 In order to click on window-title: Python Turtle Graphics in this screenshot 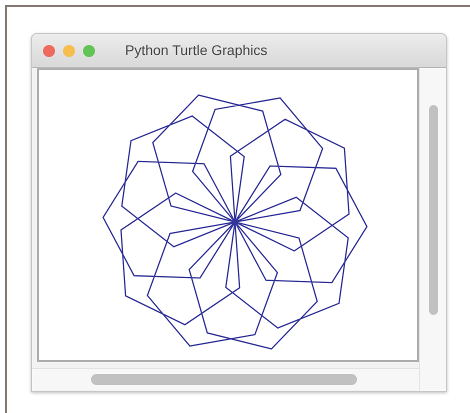, I will do `click(196, 50)`.